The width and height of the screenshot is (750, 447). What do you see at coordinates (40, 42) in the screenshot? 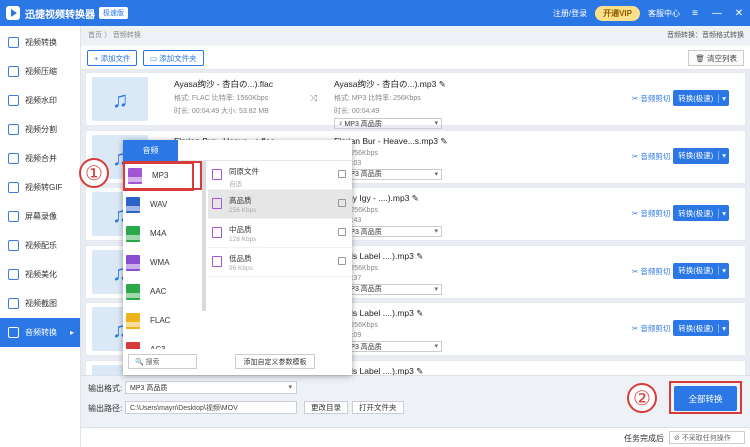
I see `sidebar-item-0: 视频转换` at bounding box center [40, 42].